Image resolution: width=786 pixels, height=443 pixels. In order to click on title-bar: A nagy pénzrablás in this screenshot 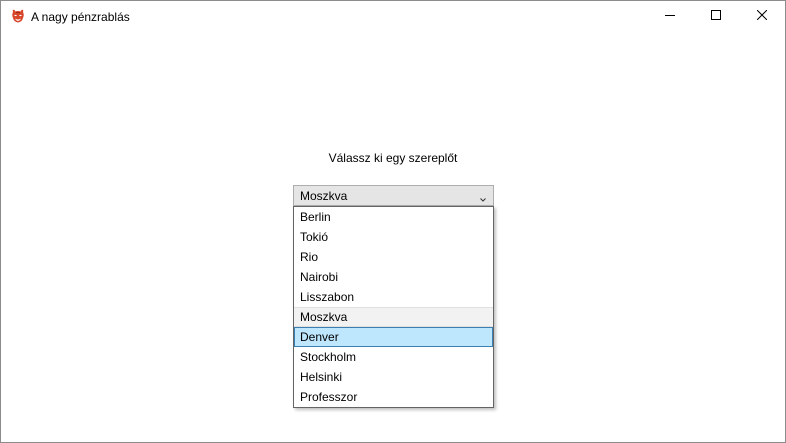, I will do `click(393, 16)`.